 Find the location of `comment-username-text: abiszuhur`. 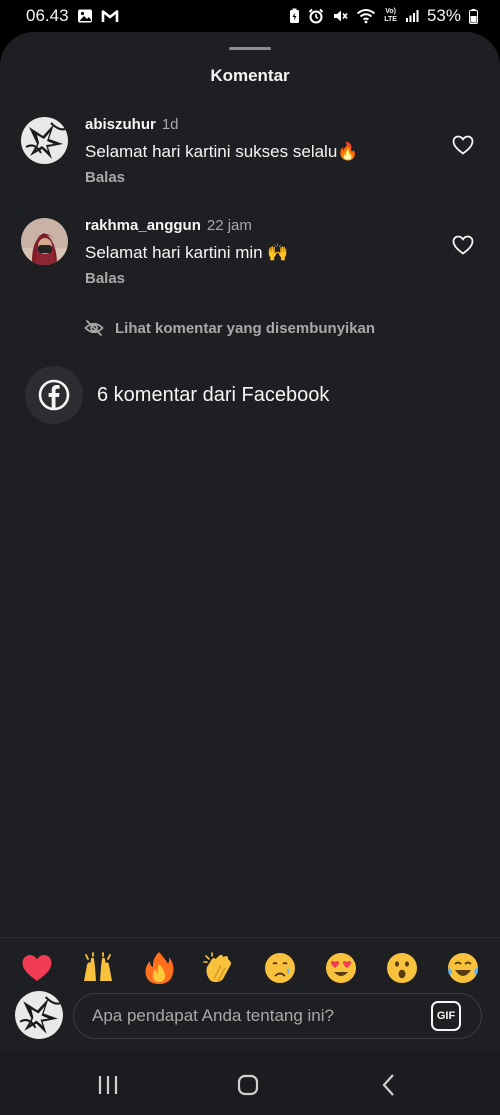

comment-username-text: abiszuhur is located at coordinates (120, 124).